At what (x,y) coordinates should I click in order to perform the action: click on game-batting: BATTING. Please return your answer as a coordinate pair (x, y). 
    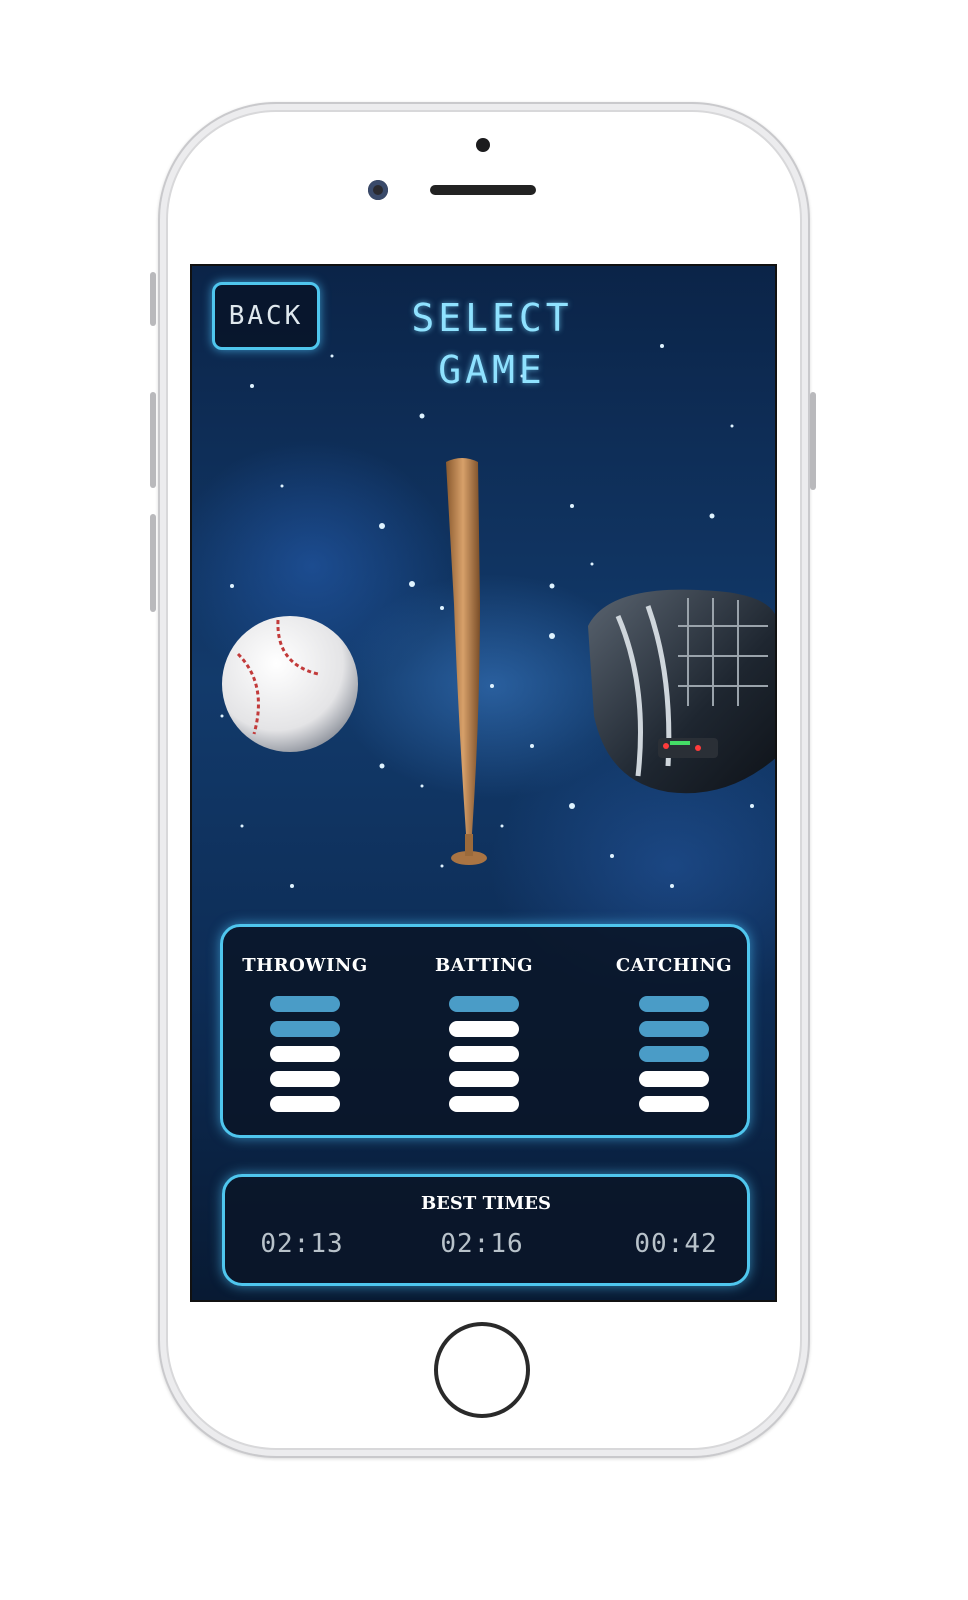
    Looking at the image, I should click on (484, 1033).